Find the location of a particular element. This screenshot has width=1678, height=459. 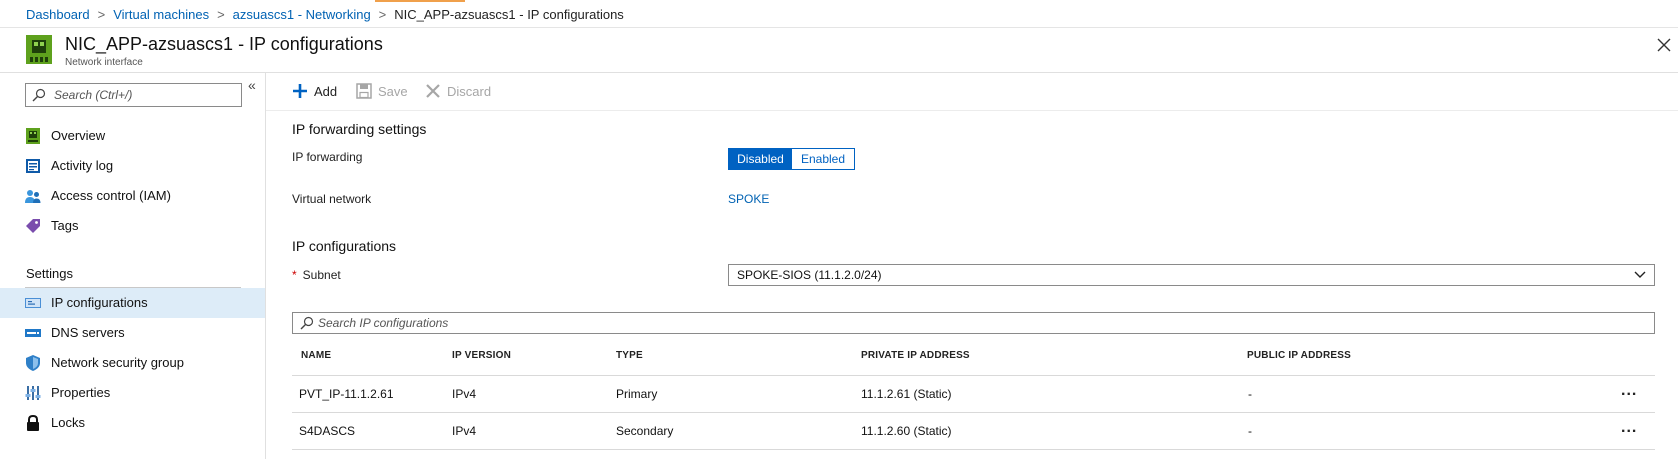

cell-name: S4DASCS is located at coordinates (327, 431).